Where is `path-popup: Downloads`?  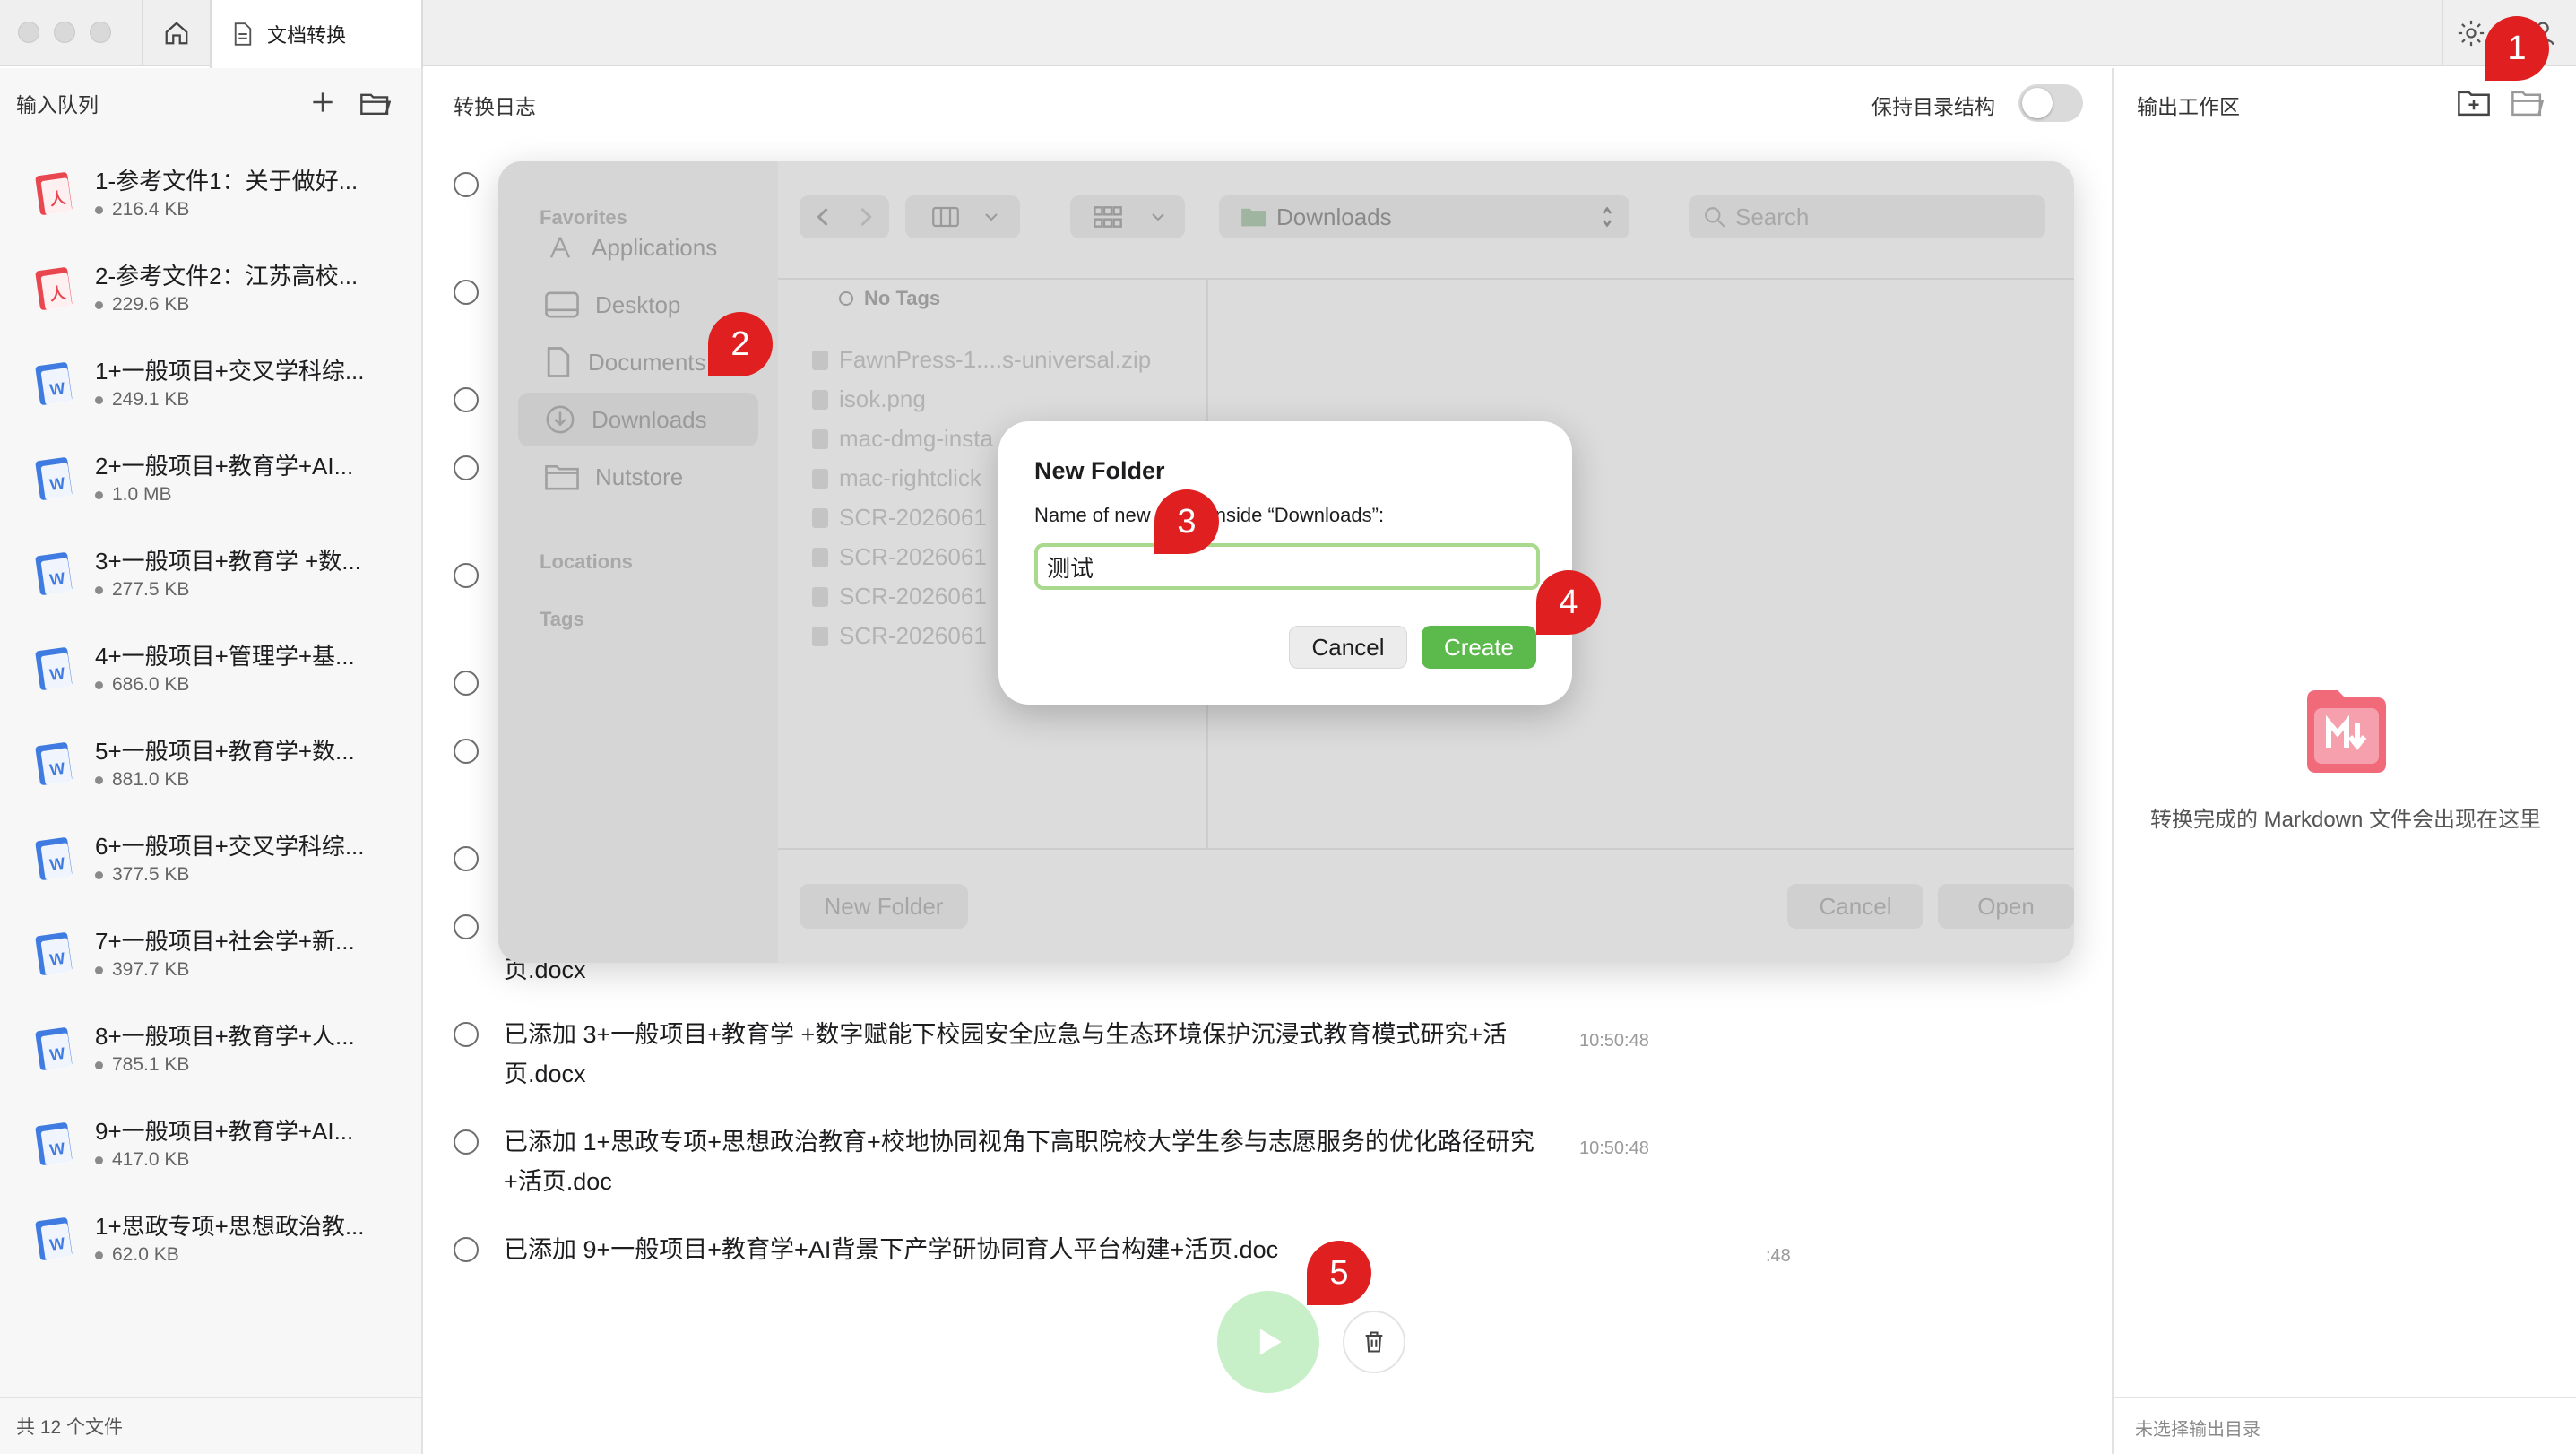 path-popup: Downloads is located at coordinates (1424, 216).